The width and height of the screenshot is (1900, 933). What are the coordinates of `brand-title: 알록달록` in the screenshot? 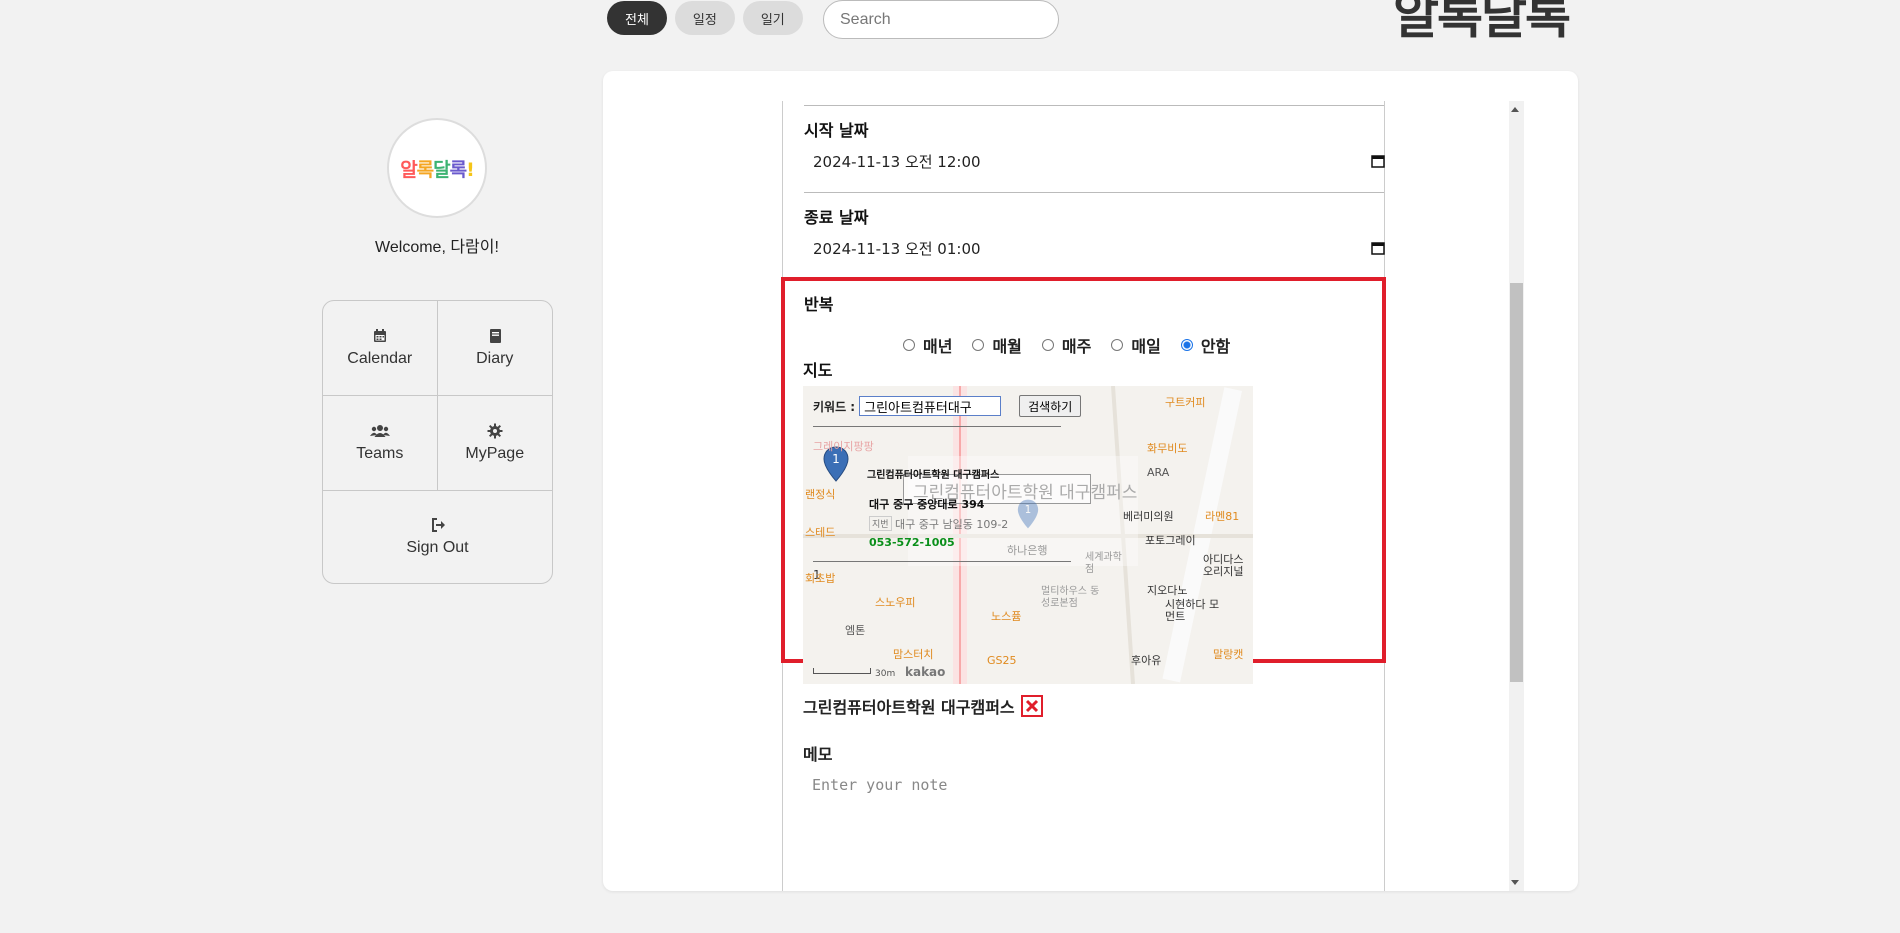 It's located at (1482, 22).